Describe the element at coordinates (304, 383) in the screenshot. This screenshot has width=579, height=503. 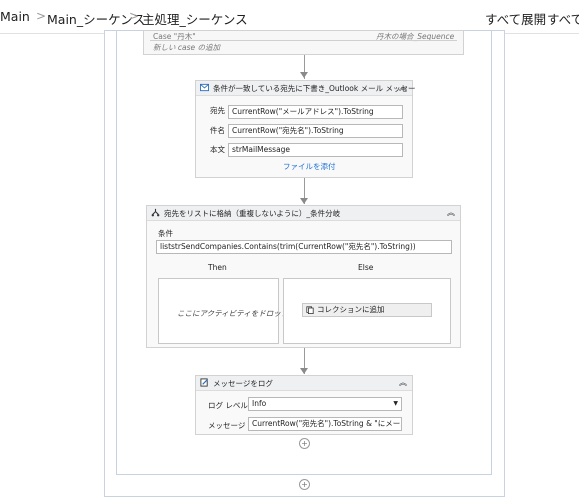
I see `activity-header: メッセージをログ ︽` at that location.